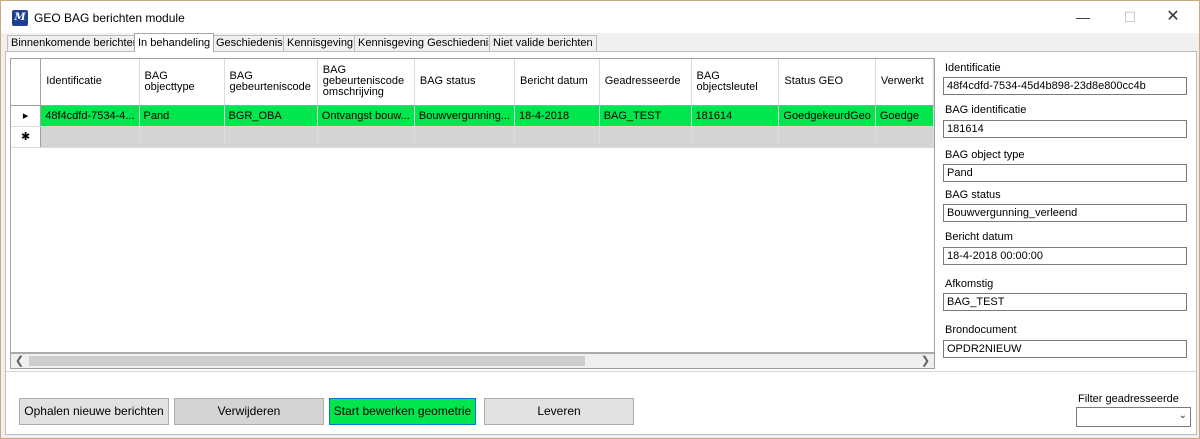  Describe the element at coordinates (249, 43) in the screenshot. I see `tab-geschiedenis: Geschiedenis` at that location.